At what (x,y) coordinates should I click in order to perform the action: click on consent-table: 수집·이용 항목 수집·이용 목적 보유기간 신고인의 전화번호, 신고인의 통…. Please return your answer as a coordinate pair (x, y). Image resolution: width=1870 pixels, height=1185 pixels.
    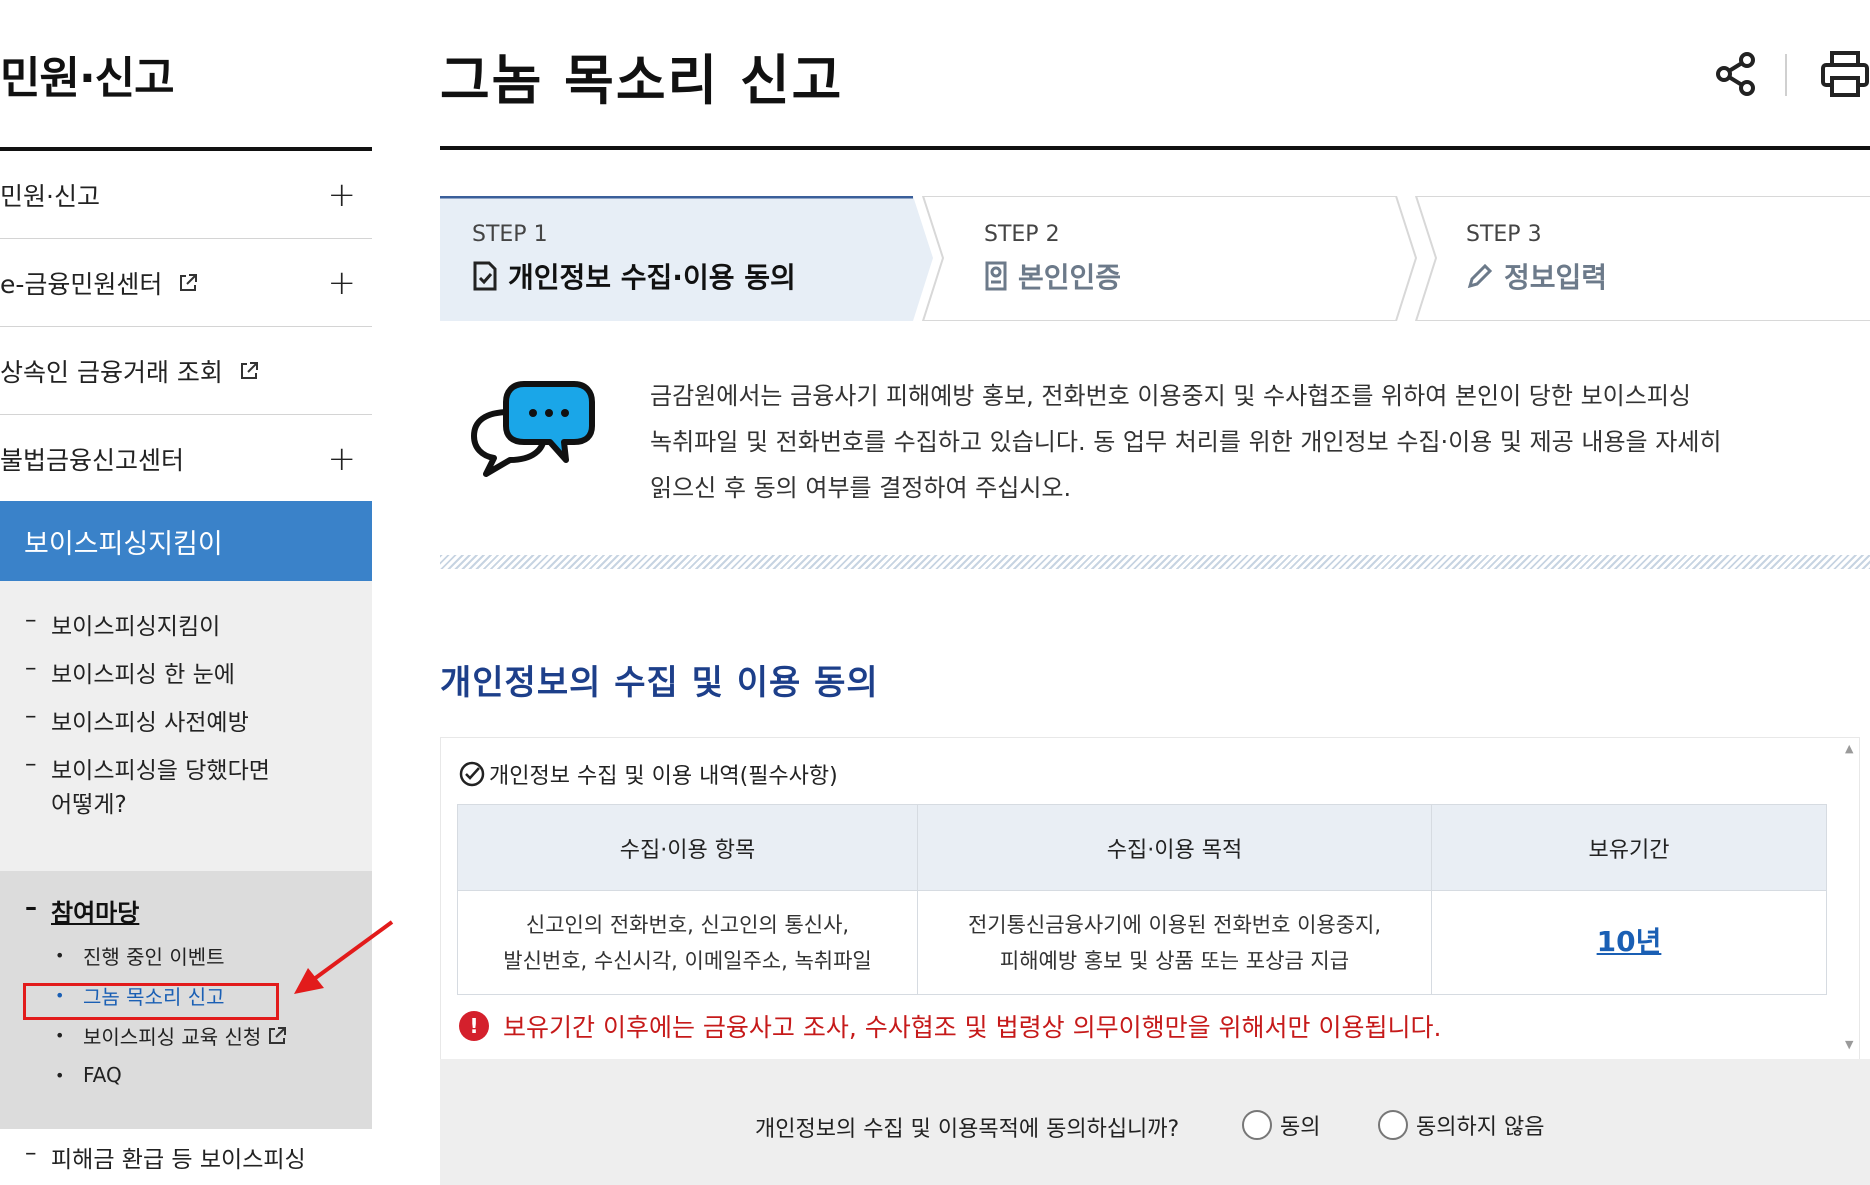
    Looking at the image, I should click on (1142, 899).